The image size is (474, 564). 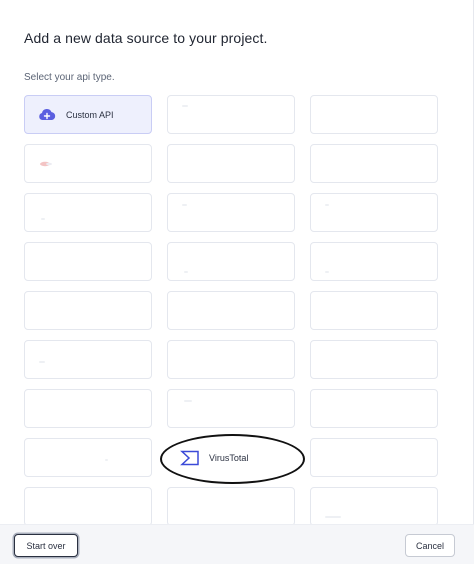 I want to click on api-card-virustotal: VirusTotal, so click(x=231, y=457).